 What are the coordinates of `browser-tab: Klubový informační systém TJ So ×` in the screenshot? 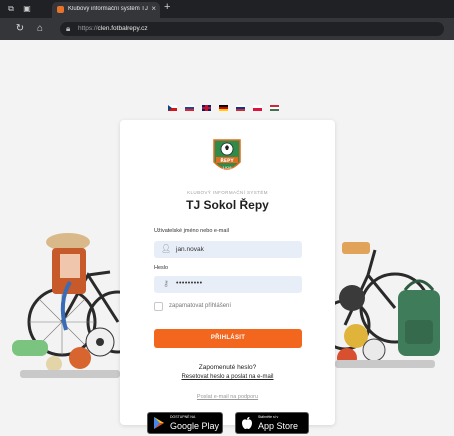 It's located at (106, 10).